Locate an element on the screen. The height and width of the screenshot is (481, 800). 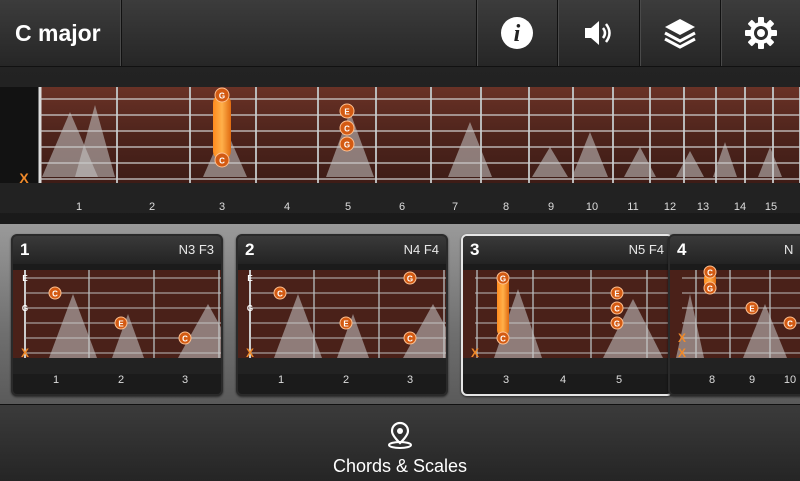
chords-scales-tab: Chords & Scales is located at coordinates (400, 443).